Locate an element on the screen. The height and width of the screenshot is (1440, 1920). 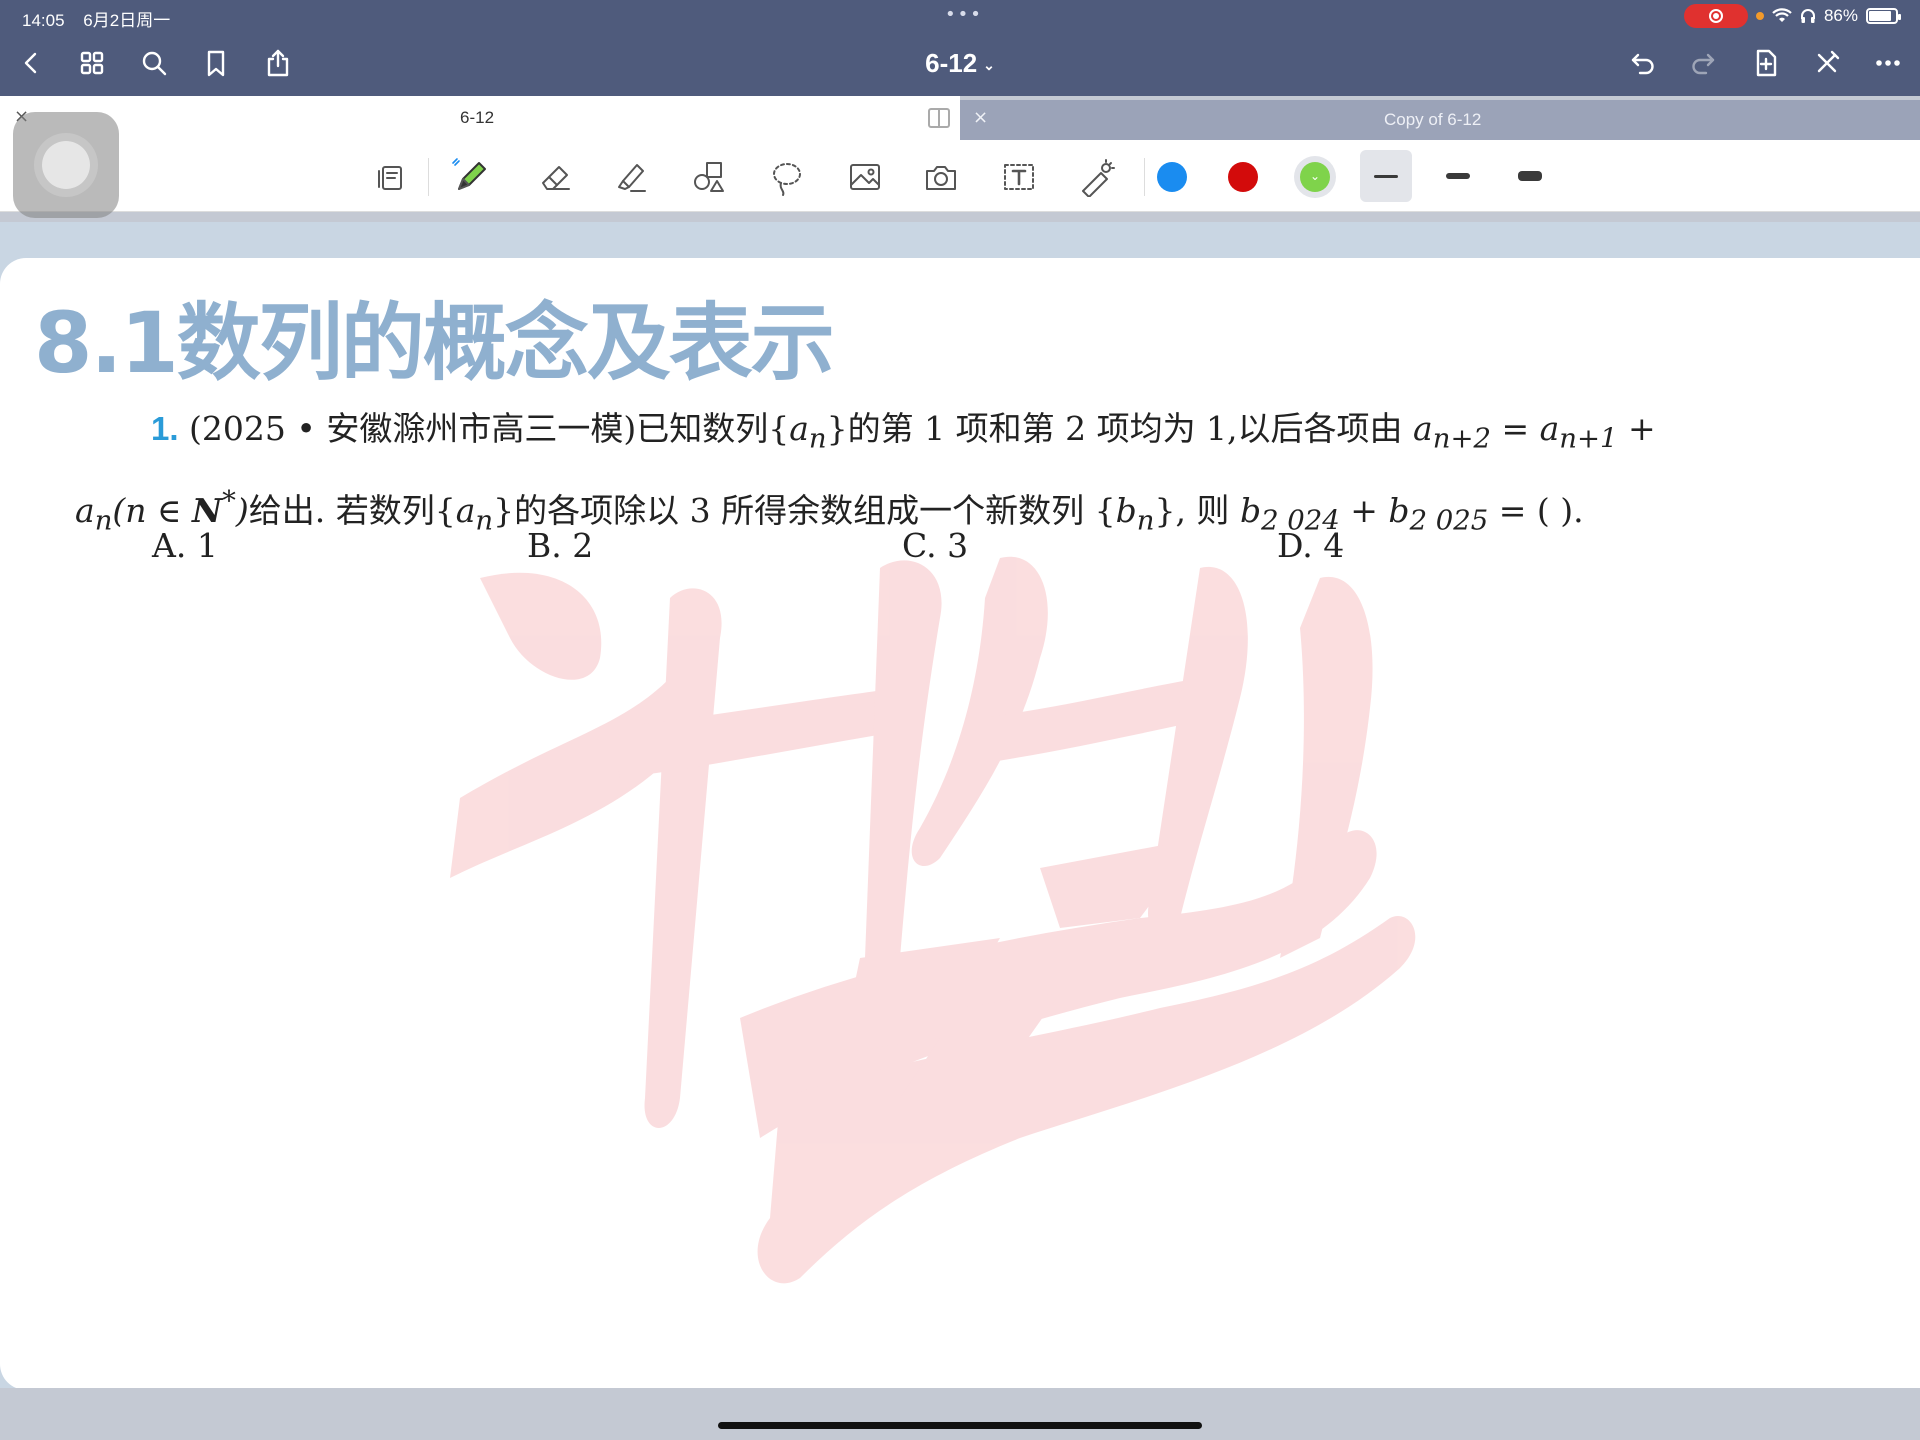
math-recurrence: an+2 = an+1 + is located at coordinates (1534, 432).